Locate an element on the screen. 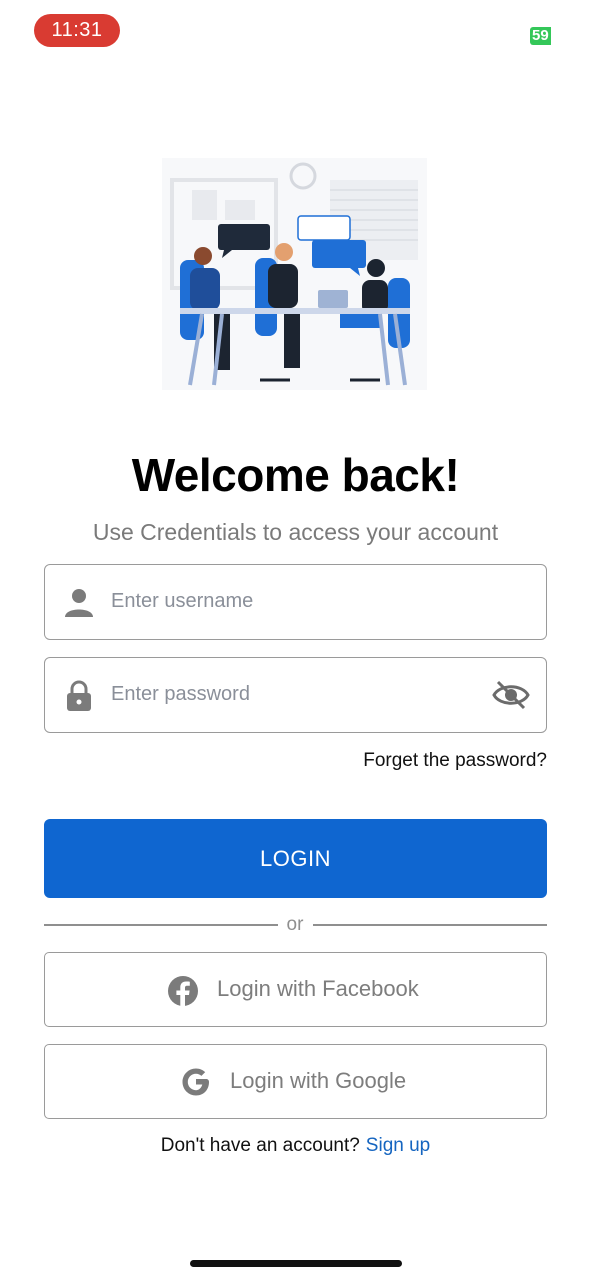 This screenshot has height=1280, width=591. battery-icon: 59 is located at coordinates (540, 36).